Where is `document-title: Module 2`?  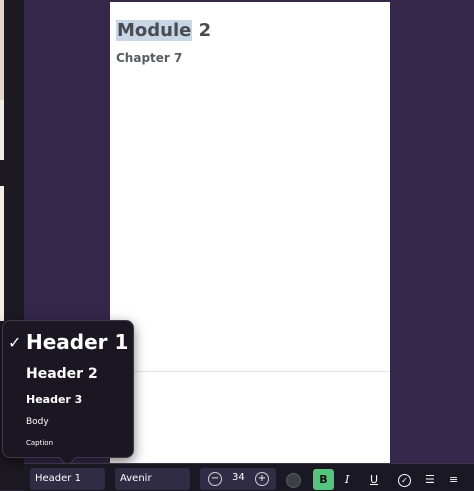 document-title: Module 2 is located at coordinates (163, 31).